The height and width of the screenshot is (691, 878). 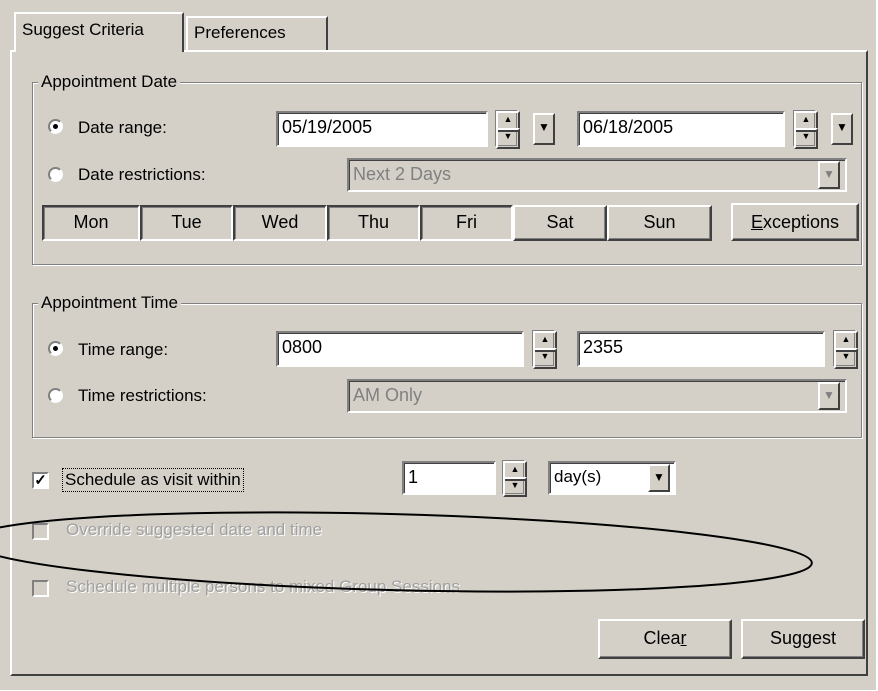 What do you see at coordinates (701, 349) in the screenshot?
I see `end-time-input: 2355` at bounding box center [701, 349].